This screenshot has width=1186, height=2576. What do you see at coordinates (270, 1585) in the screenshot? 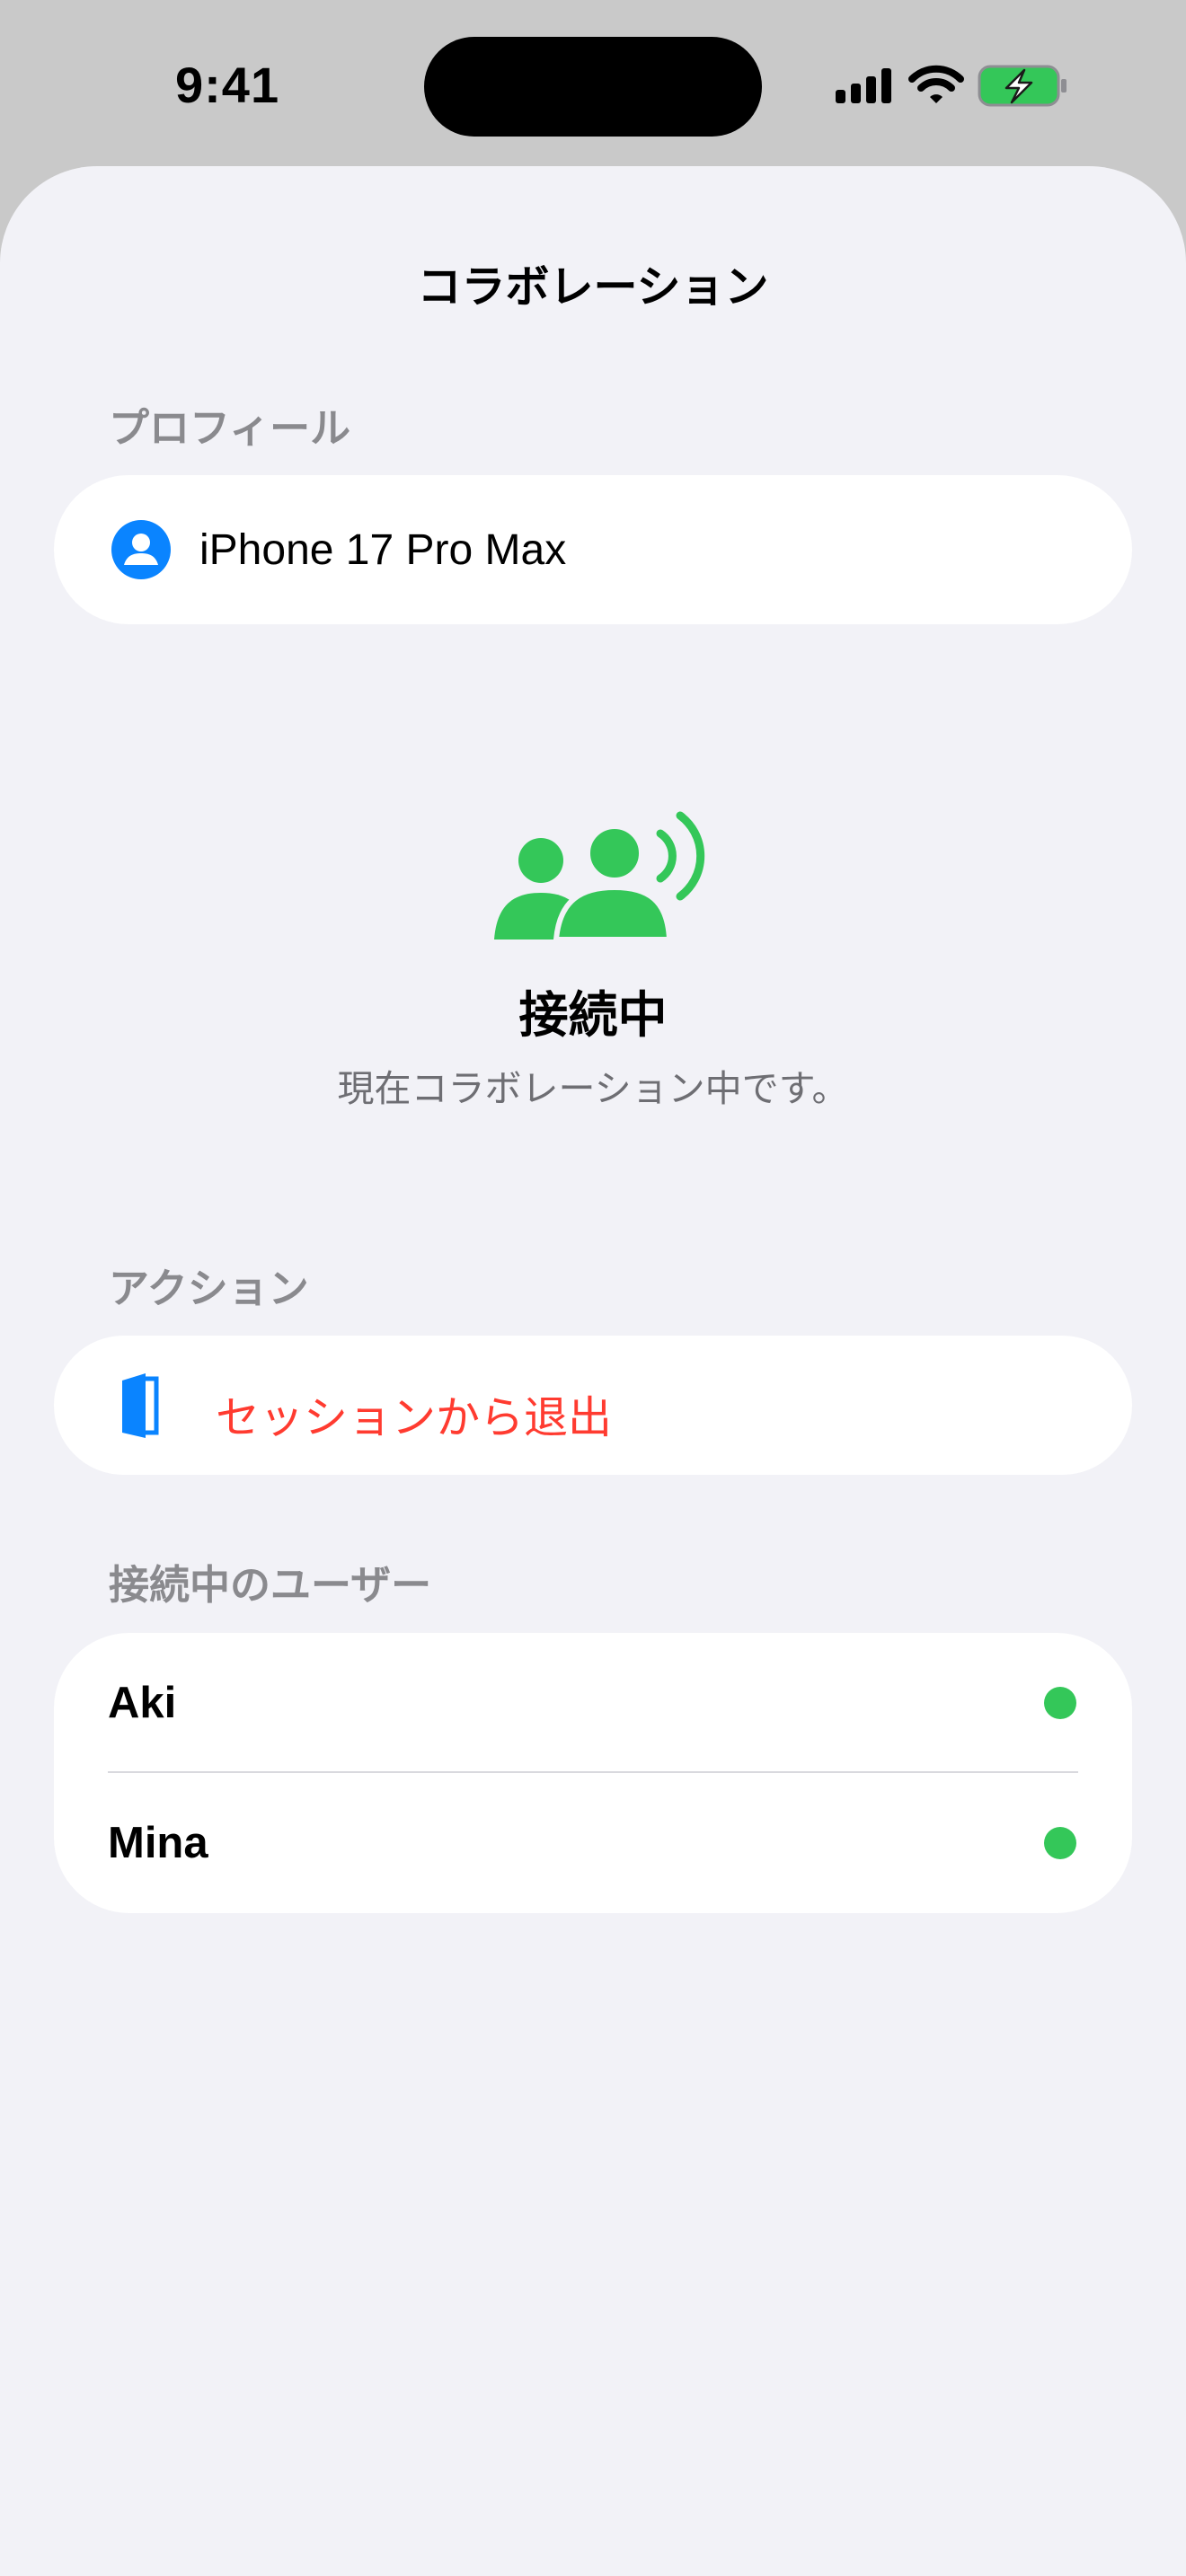
I see `users-section-header: 接続中のユーザー` at bounding box center [270, 1585].